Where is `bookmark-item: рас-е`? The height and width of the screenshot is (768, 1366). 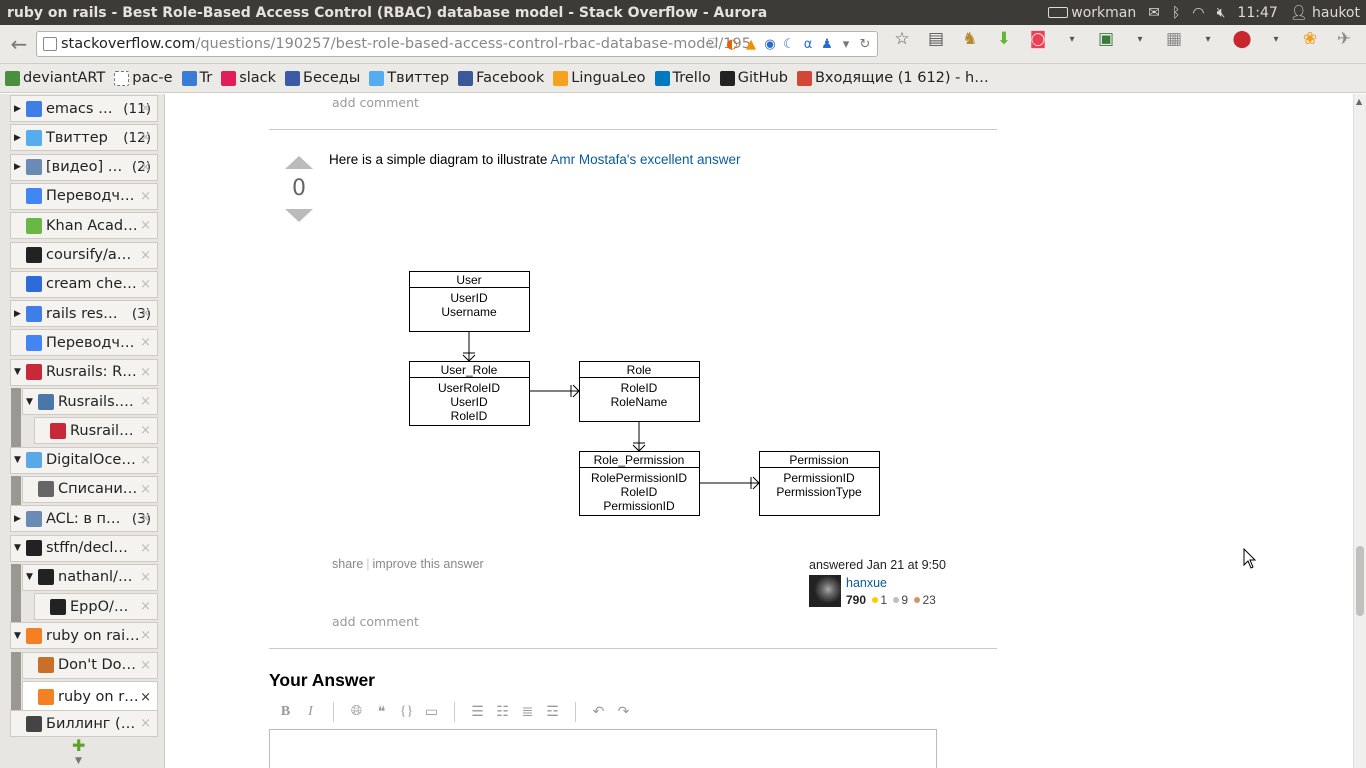
bookmark-item: рас-е is located at coordinates (143, 78).